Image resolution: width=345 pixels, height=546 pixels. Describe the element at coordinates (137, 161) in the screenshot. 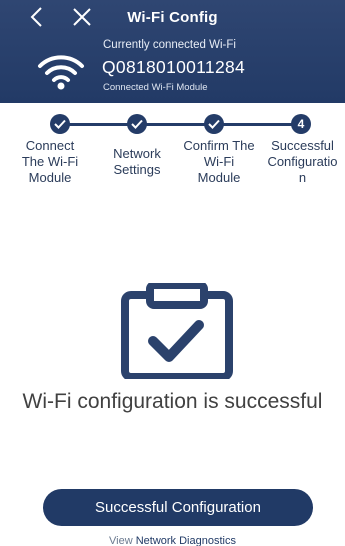

I see `step-2-label: Network Settings` at that location.